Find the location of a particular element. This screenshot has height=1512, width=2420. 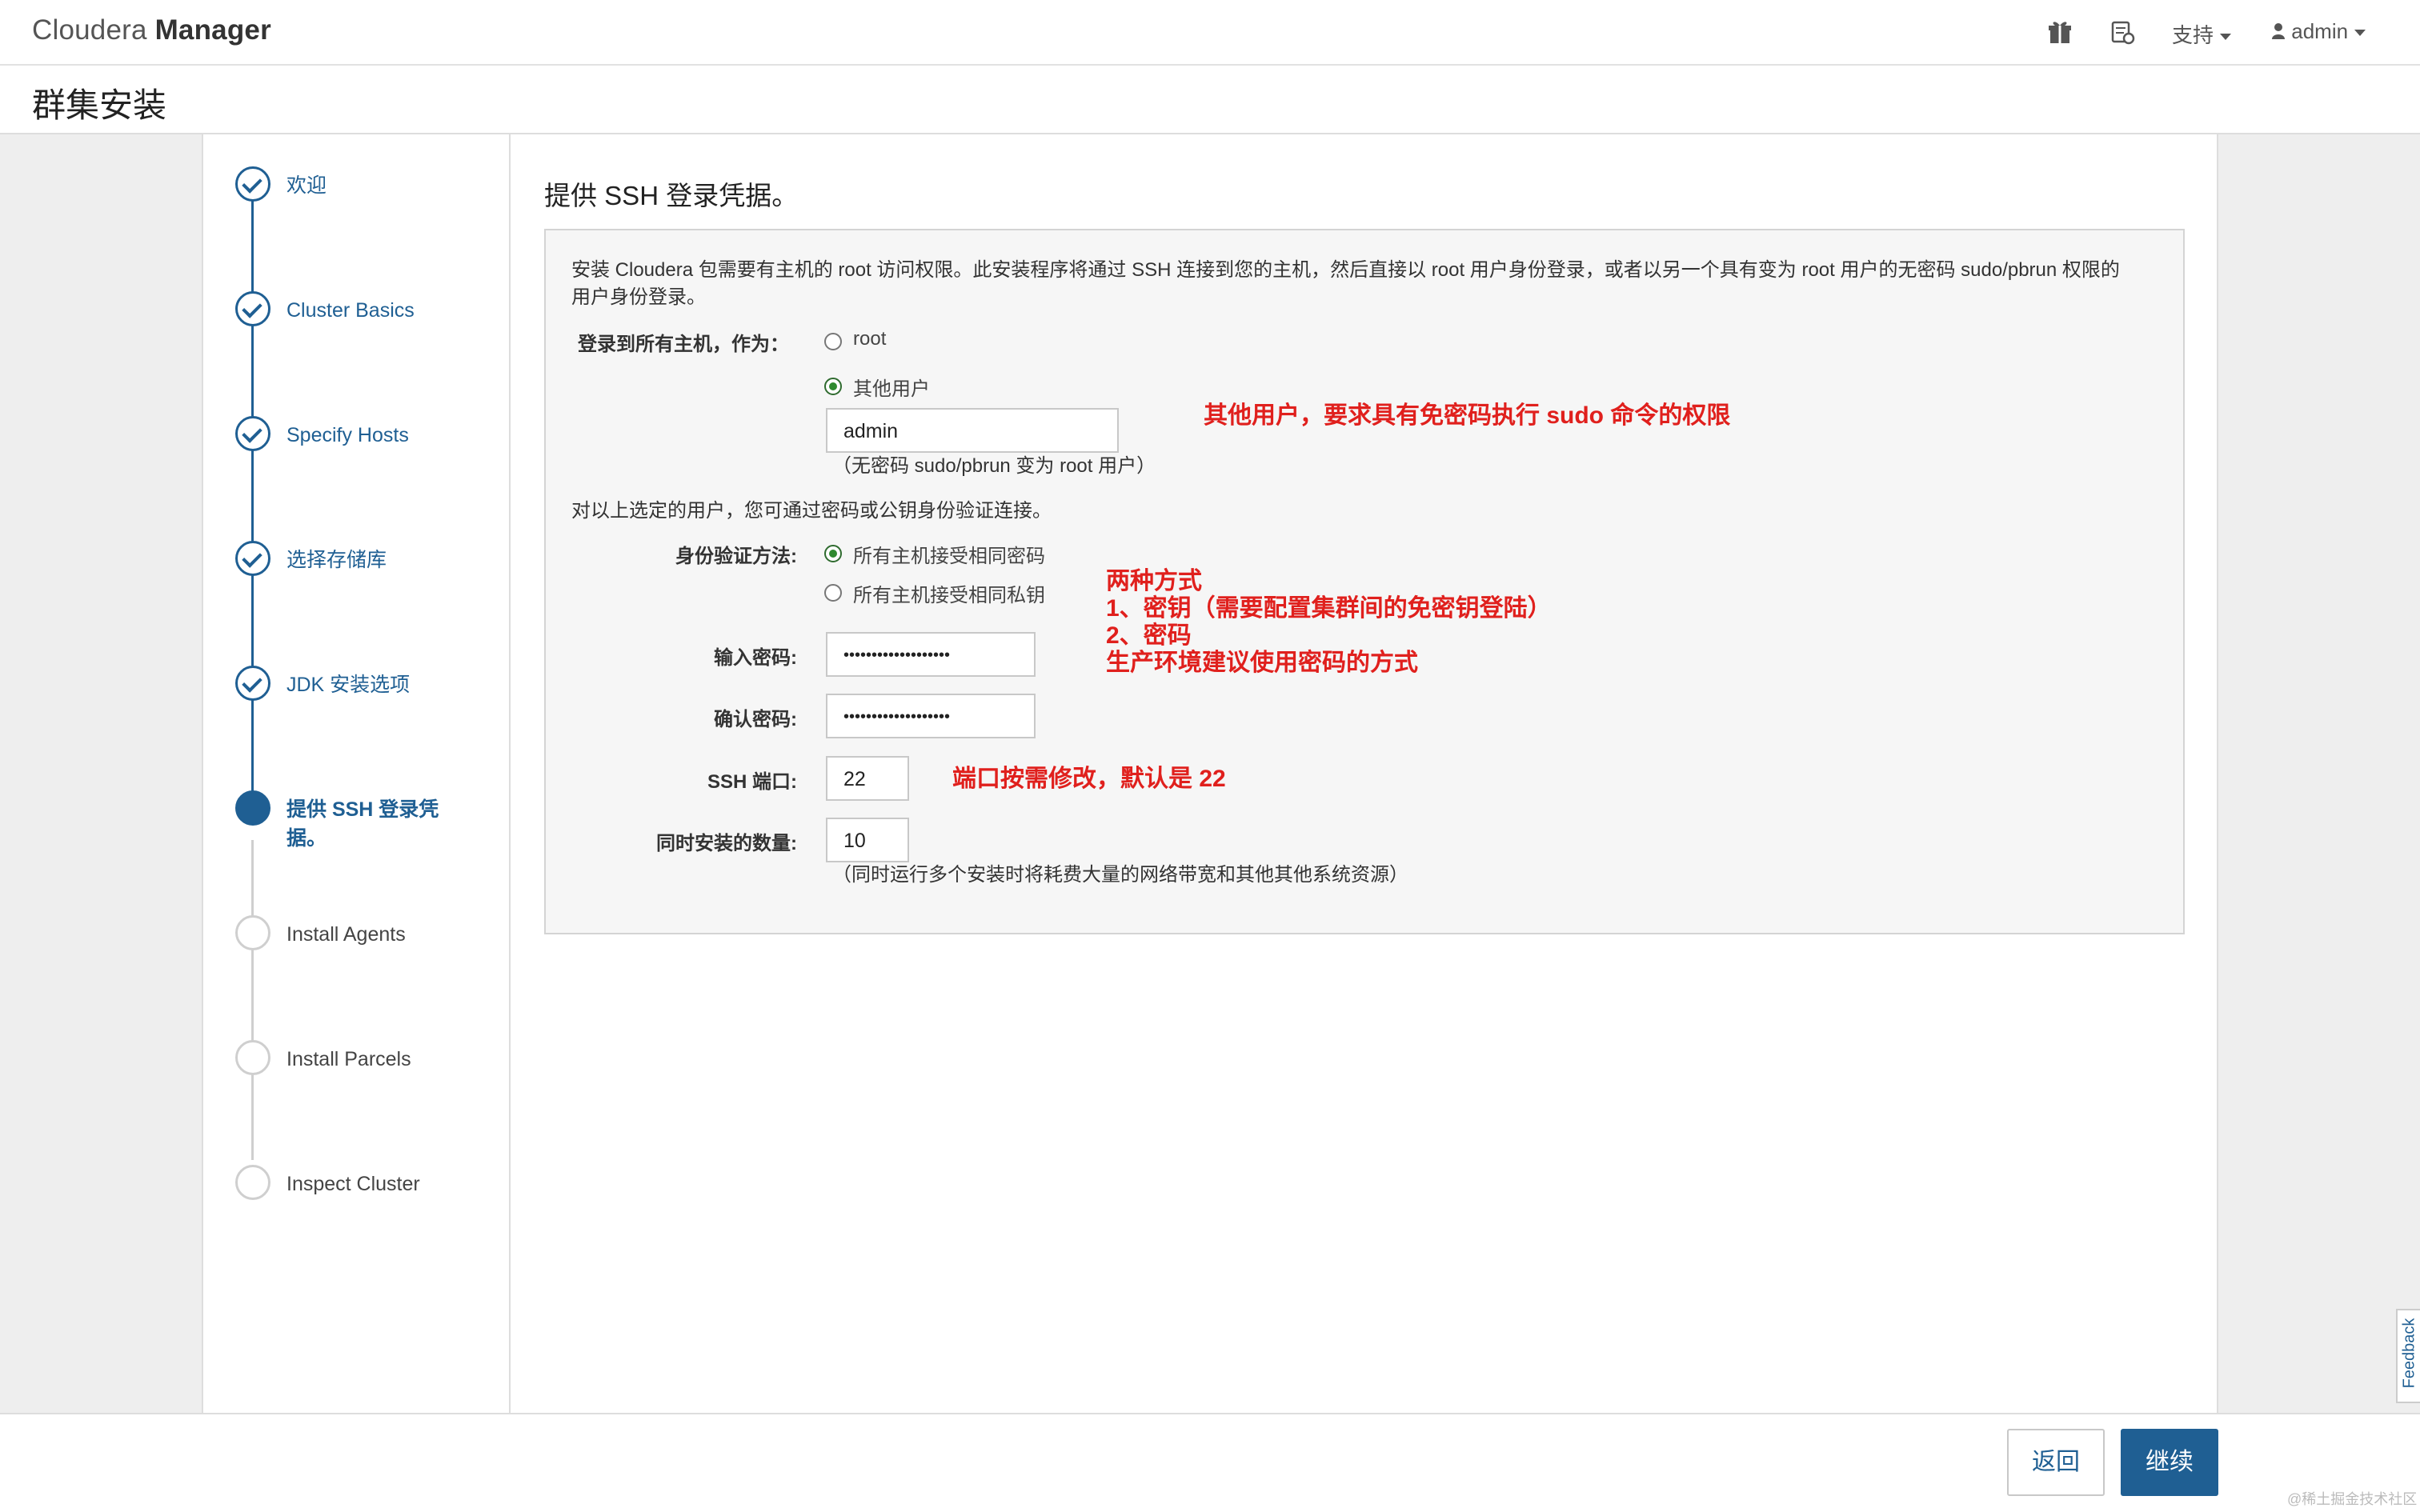

step-connector-pending is located at coordinates (252, 1000).